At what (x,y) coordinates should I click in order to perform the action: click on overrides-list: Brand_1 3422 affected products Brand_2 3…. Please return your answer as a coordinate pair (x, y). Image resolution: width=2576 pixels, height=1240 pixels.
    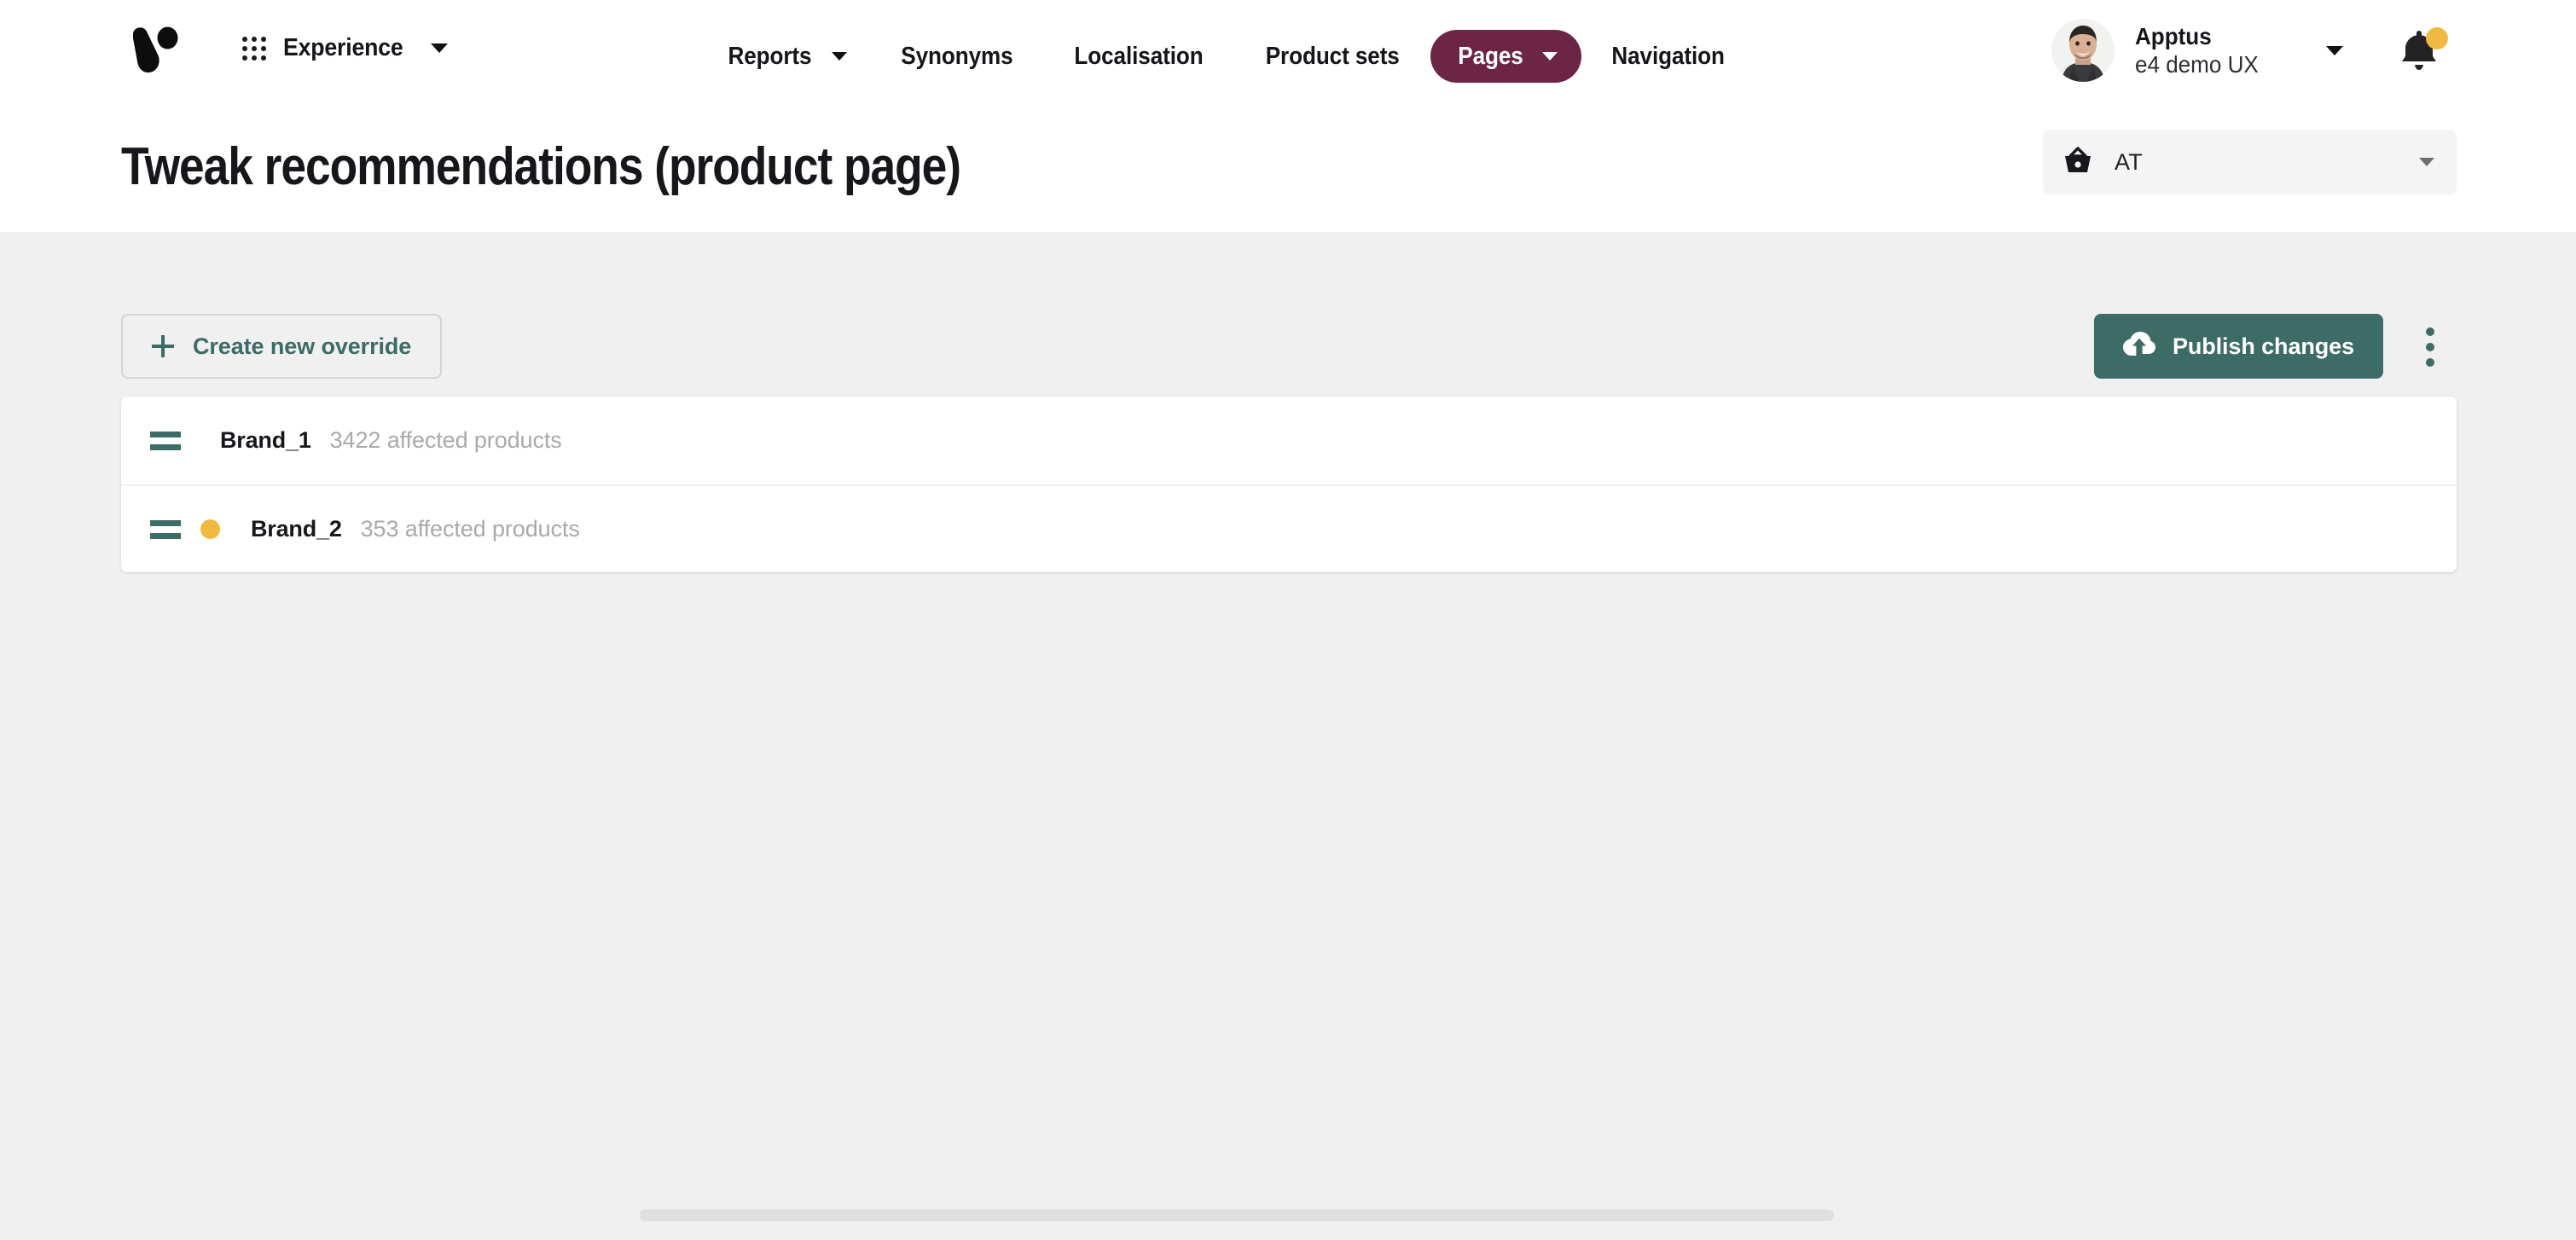
    Looking at the image, I should click on (1289, 484).